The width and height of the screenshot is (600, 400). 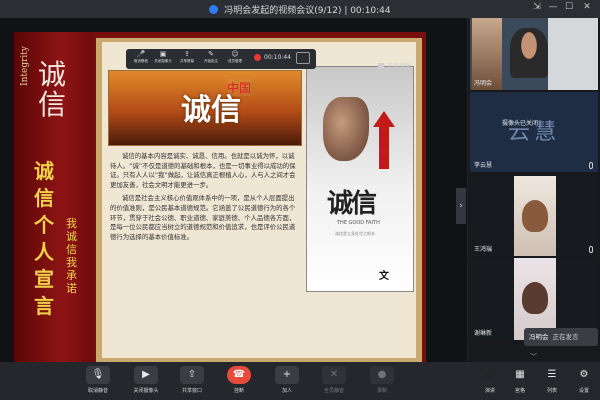 What do you see at coordinates (520, 374) in the screenshot?
I see `grid-icon: ▦` at bounding box center [520, 374].